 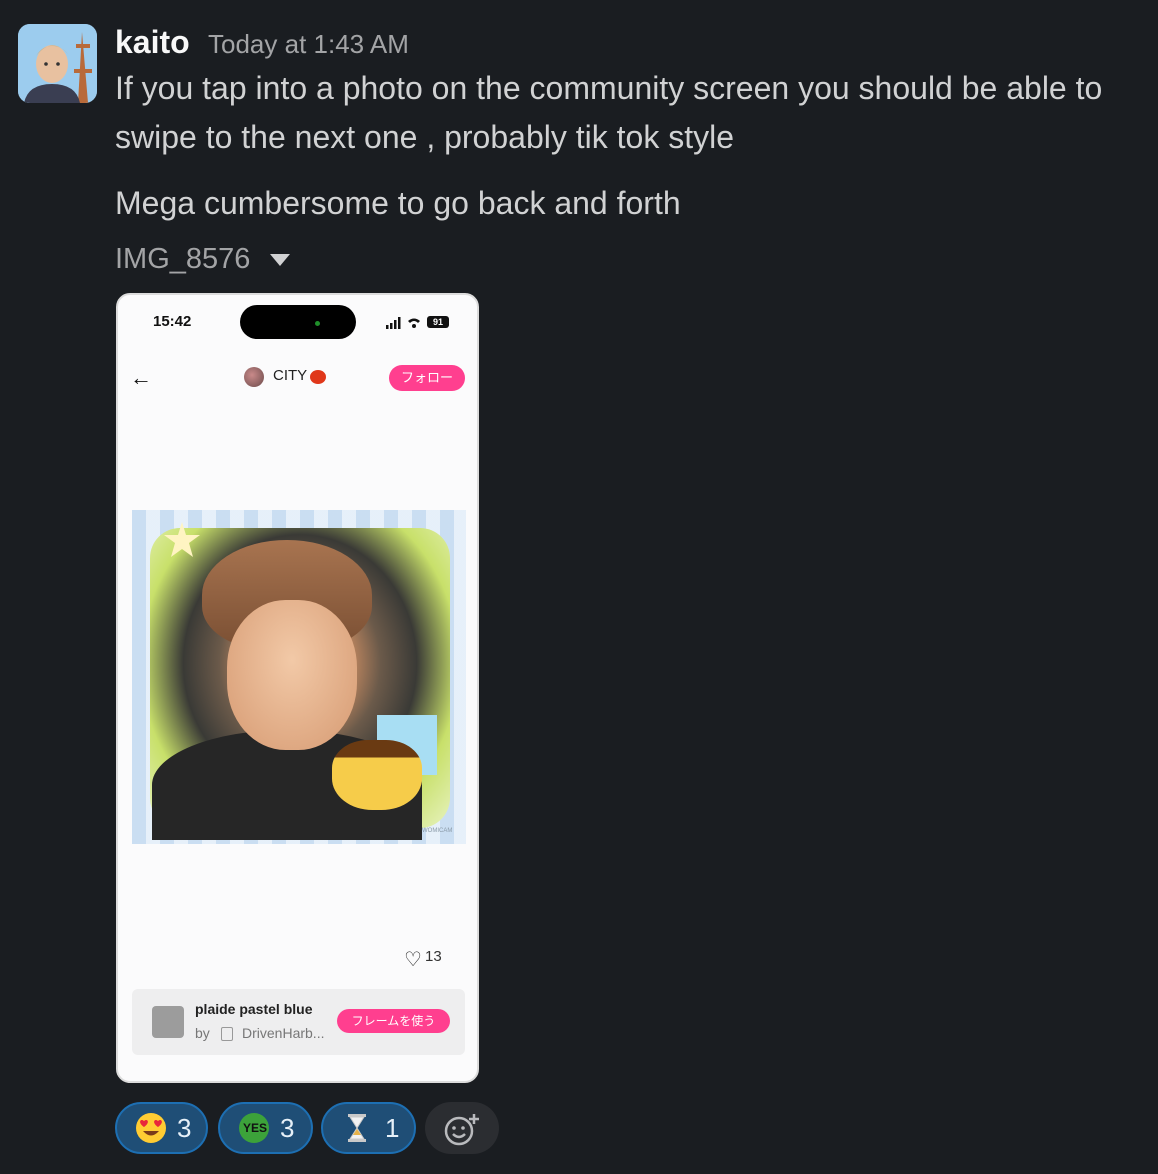 What do you see at coordinates (168, 1022) in the screenshot?
I see `frame-thumbnail` at bounding box center [168, 1022].